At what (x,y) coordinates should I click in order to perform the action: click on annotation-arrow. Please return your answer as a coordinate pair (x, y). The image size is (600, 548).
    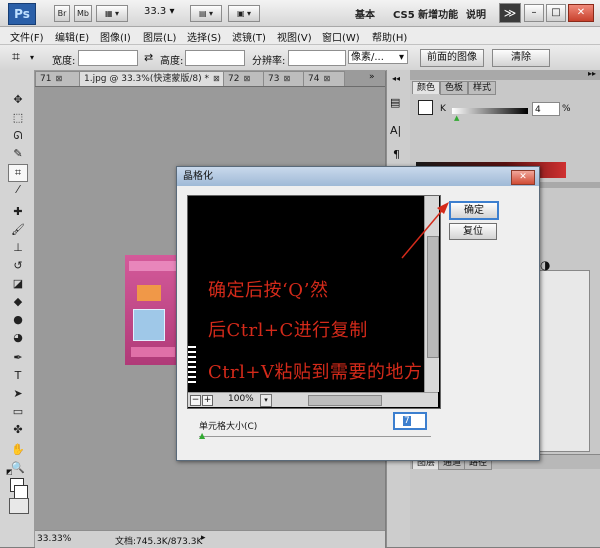
    Looking at the image, I should click on (425, 230).